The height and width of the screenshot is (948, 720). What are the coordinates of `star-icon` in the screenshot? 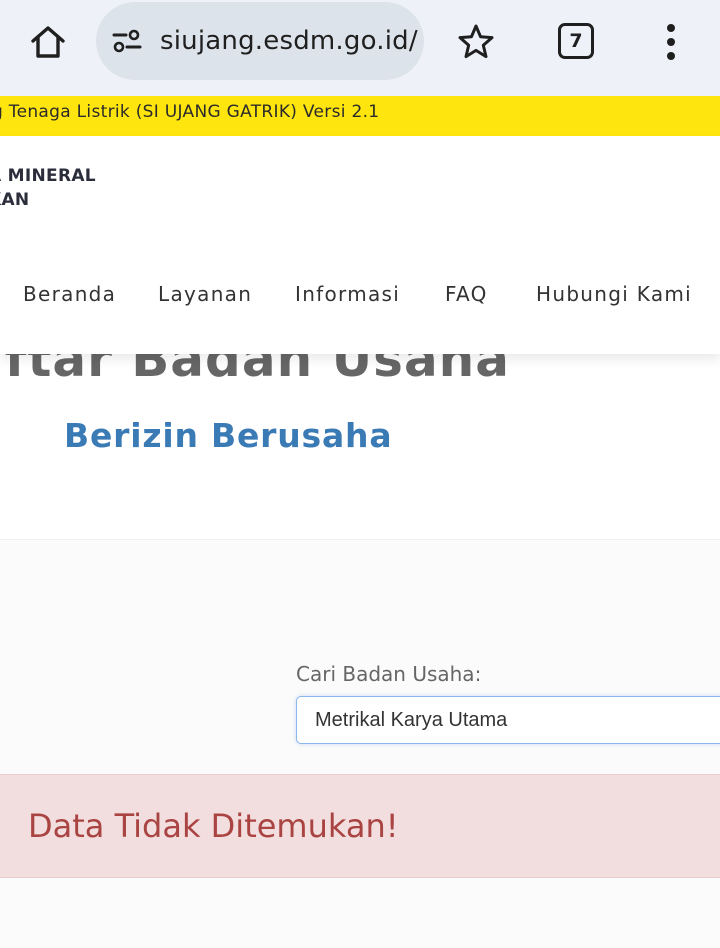 It's located at (476, 42).